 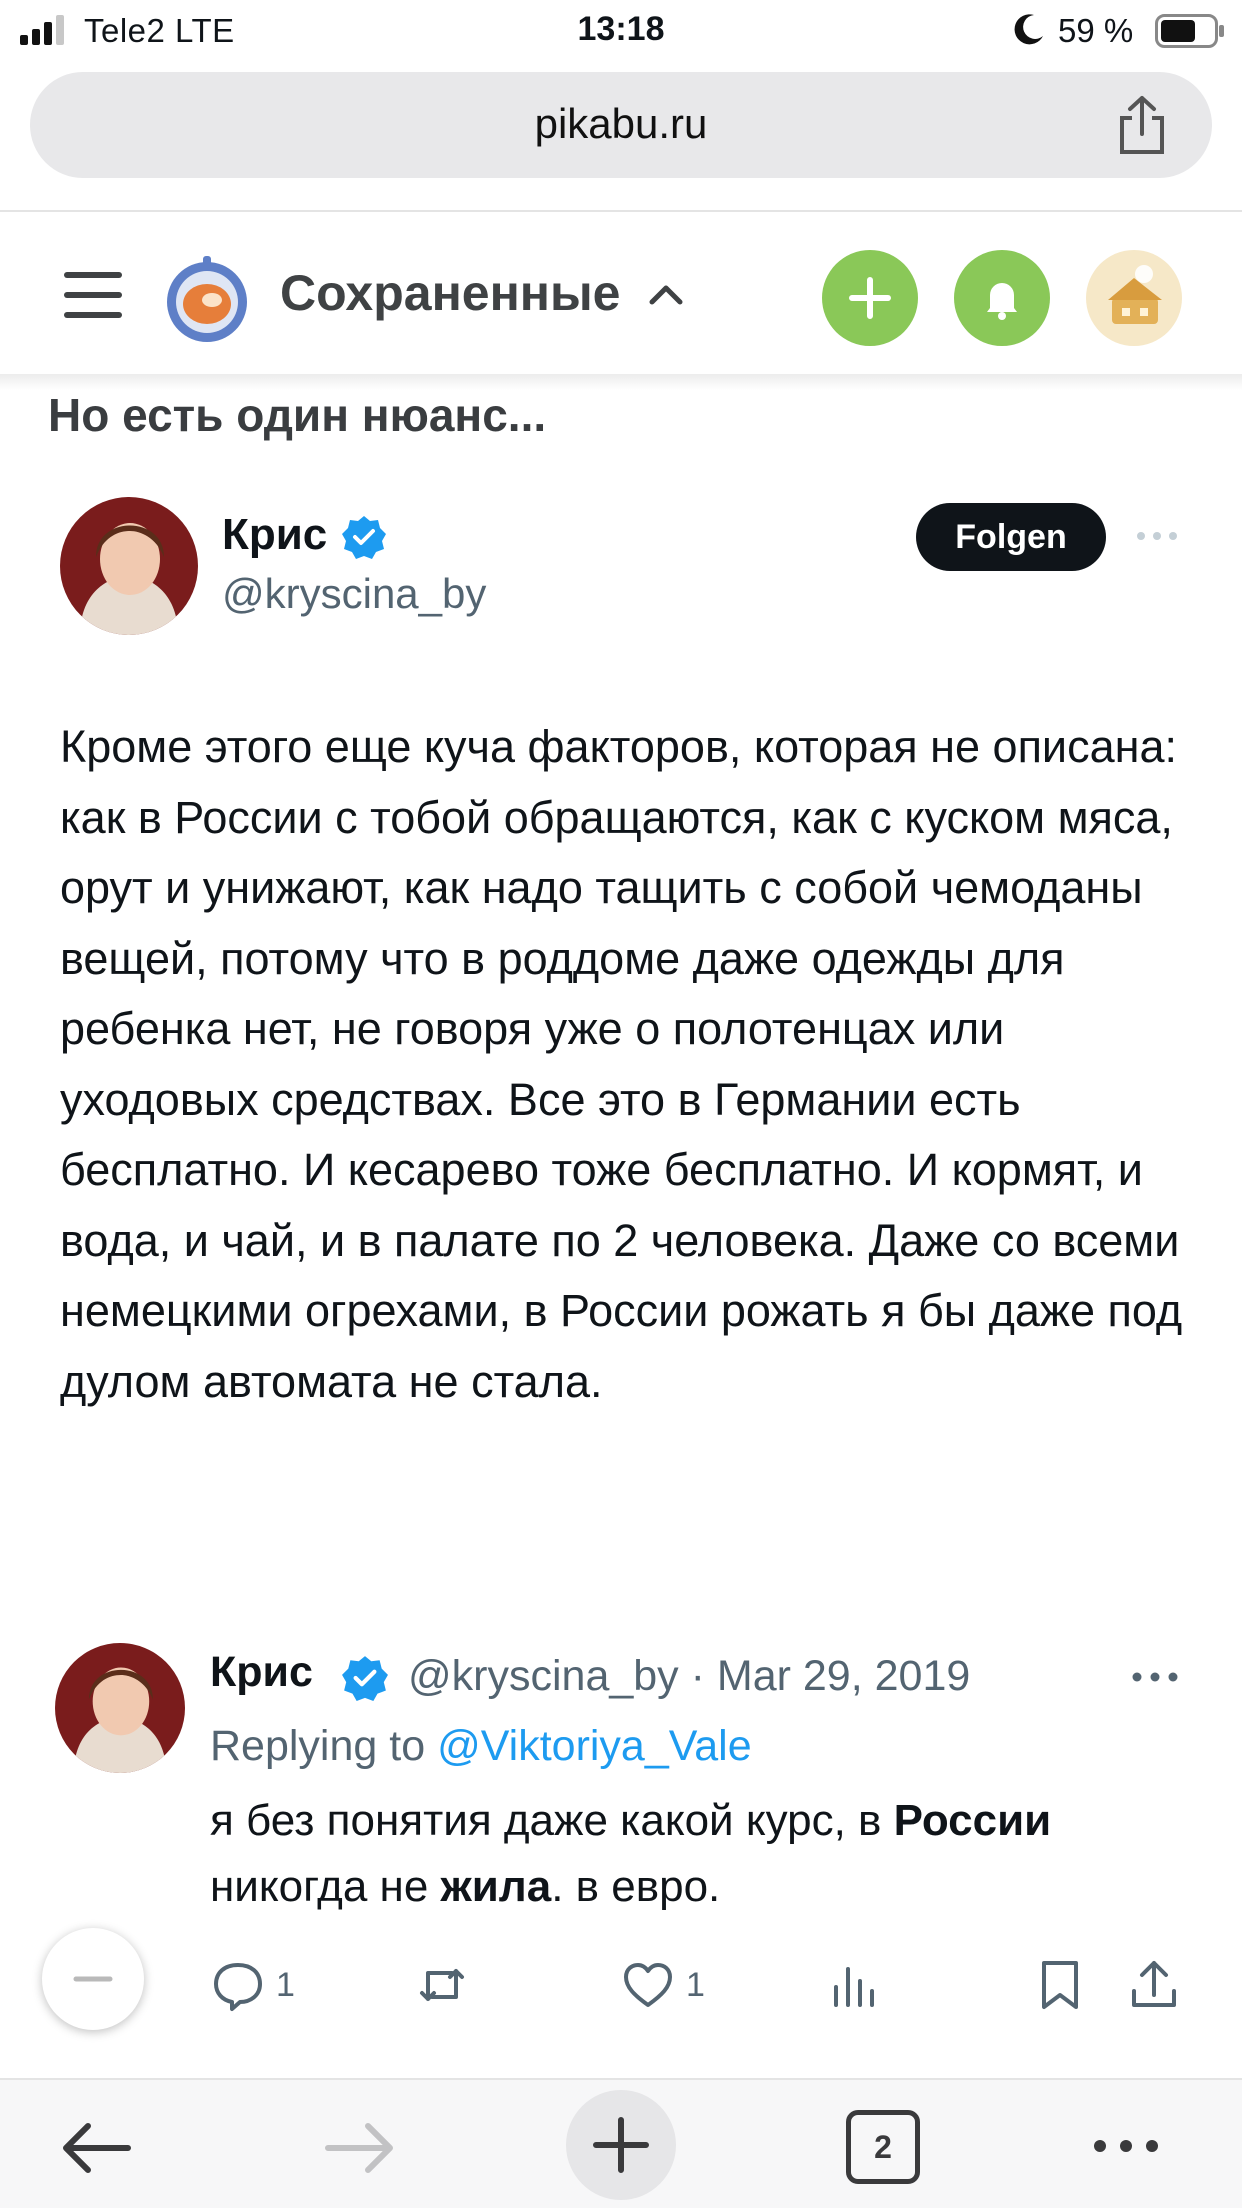 I want to click on reply-text-bold: жила, so click(x=496, y=1886).